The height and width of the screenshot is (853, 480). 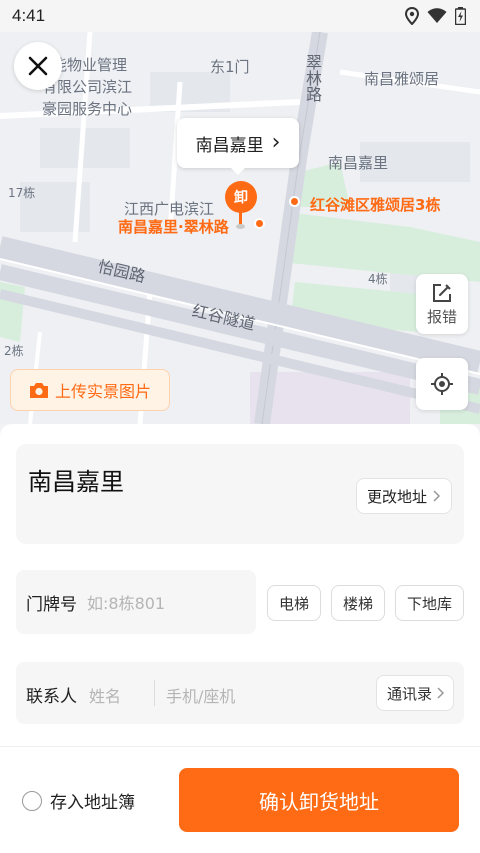 I want to click on change-address-label: 更改地址, so click(x=396, y=496).